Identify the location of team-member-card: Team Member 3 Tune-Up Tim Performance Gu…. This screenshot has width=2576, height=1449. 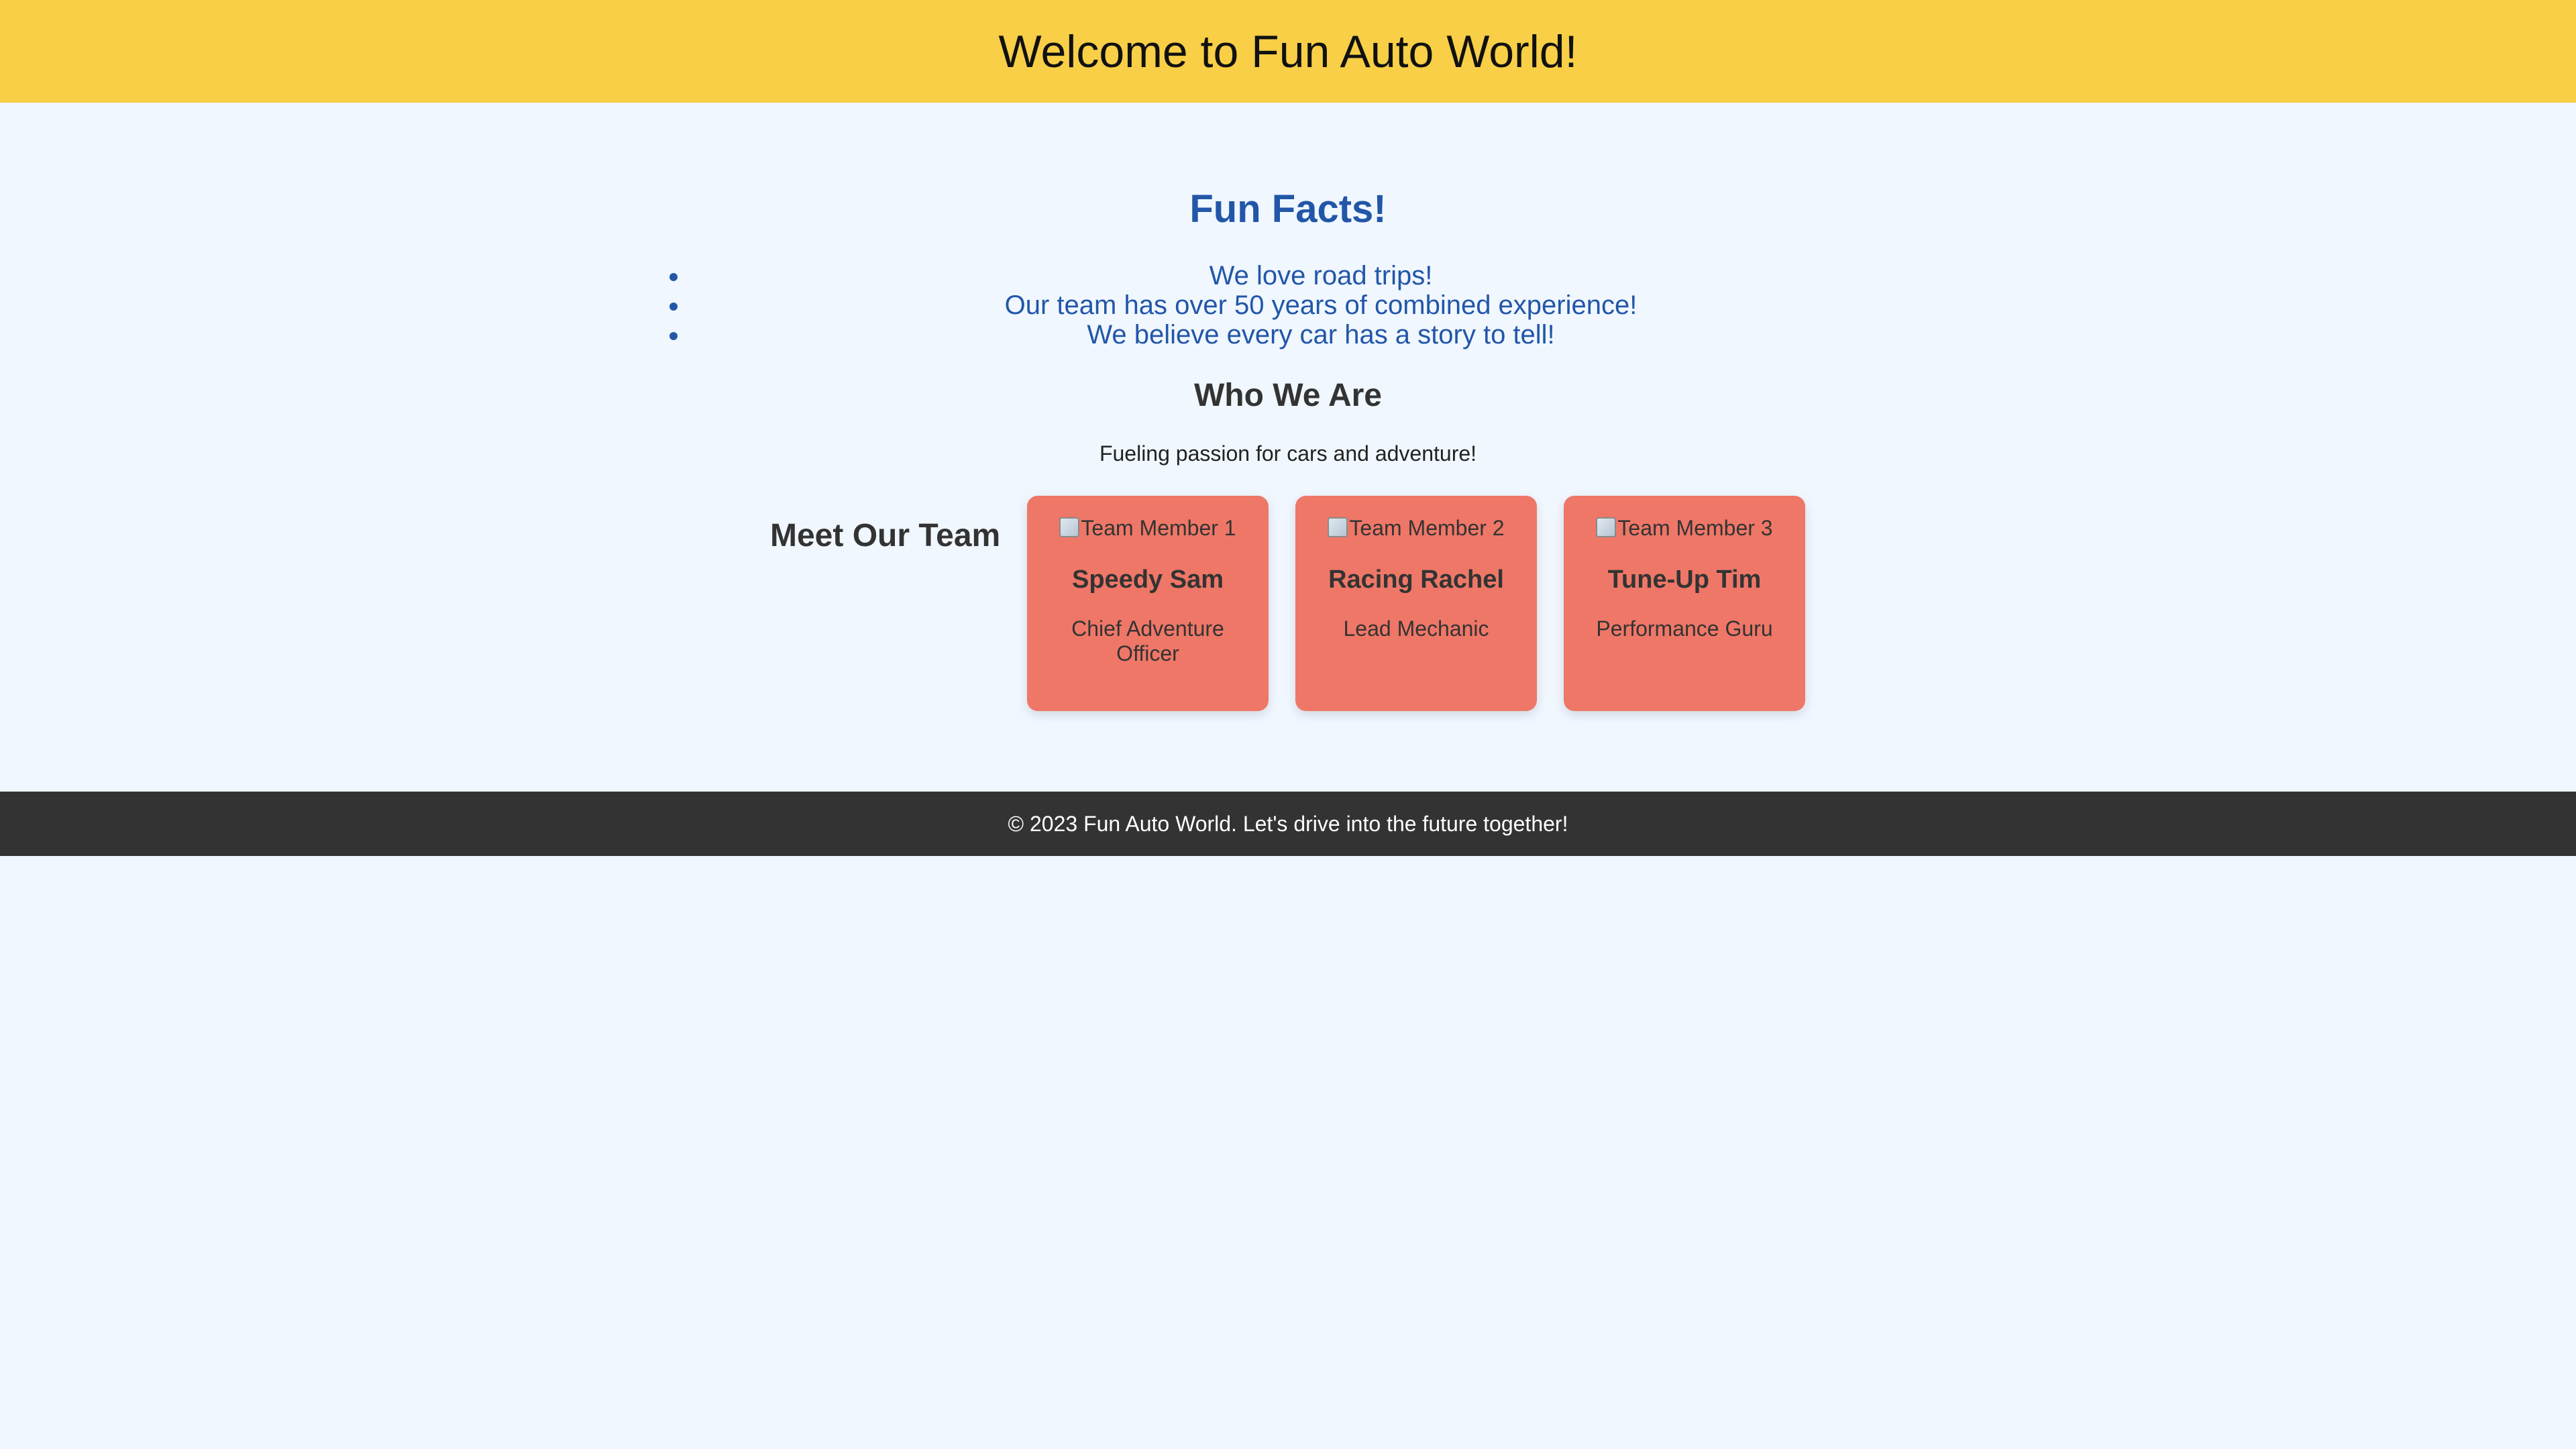
(1684, 603).